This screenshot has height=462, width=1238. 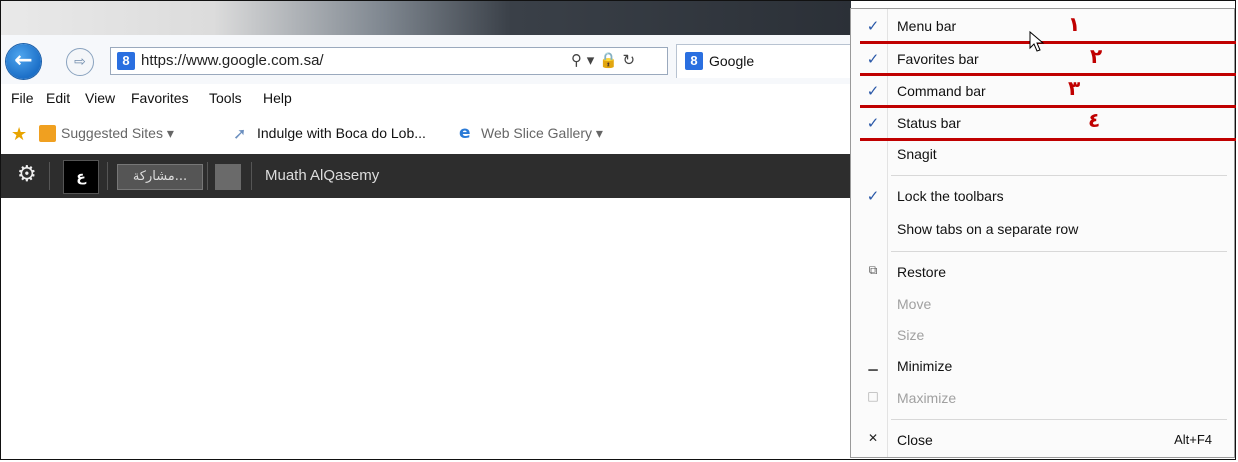 I want to click on menu-item-label: Command bar, so click(x=941, y=91).